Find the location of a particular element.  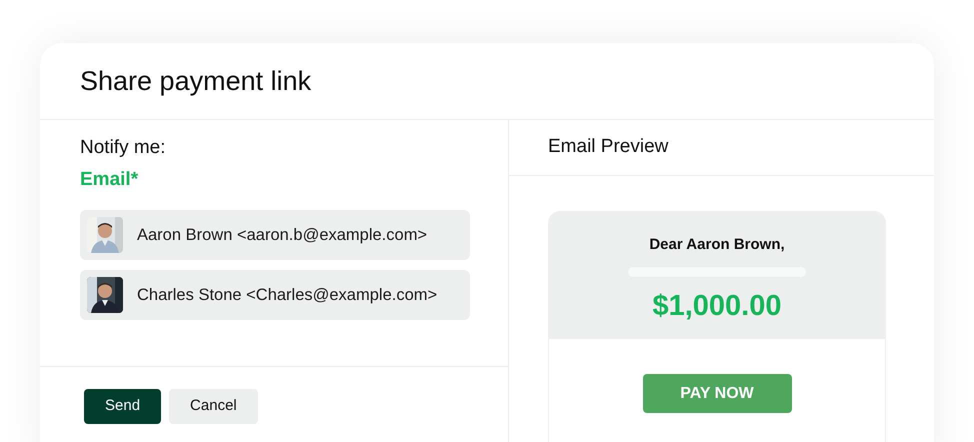

dialog-title: Share payment link is located at coordinates (196, 81).